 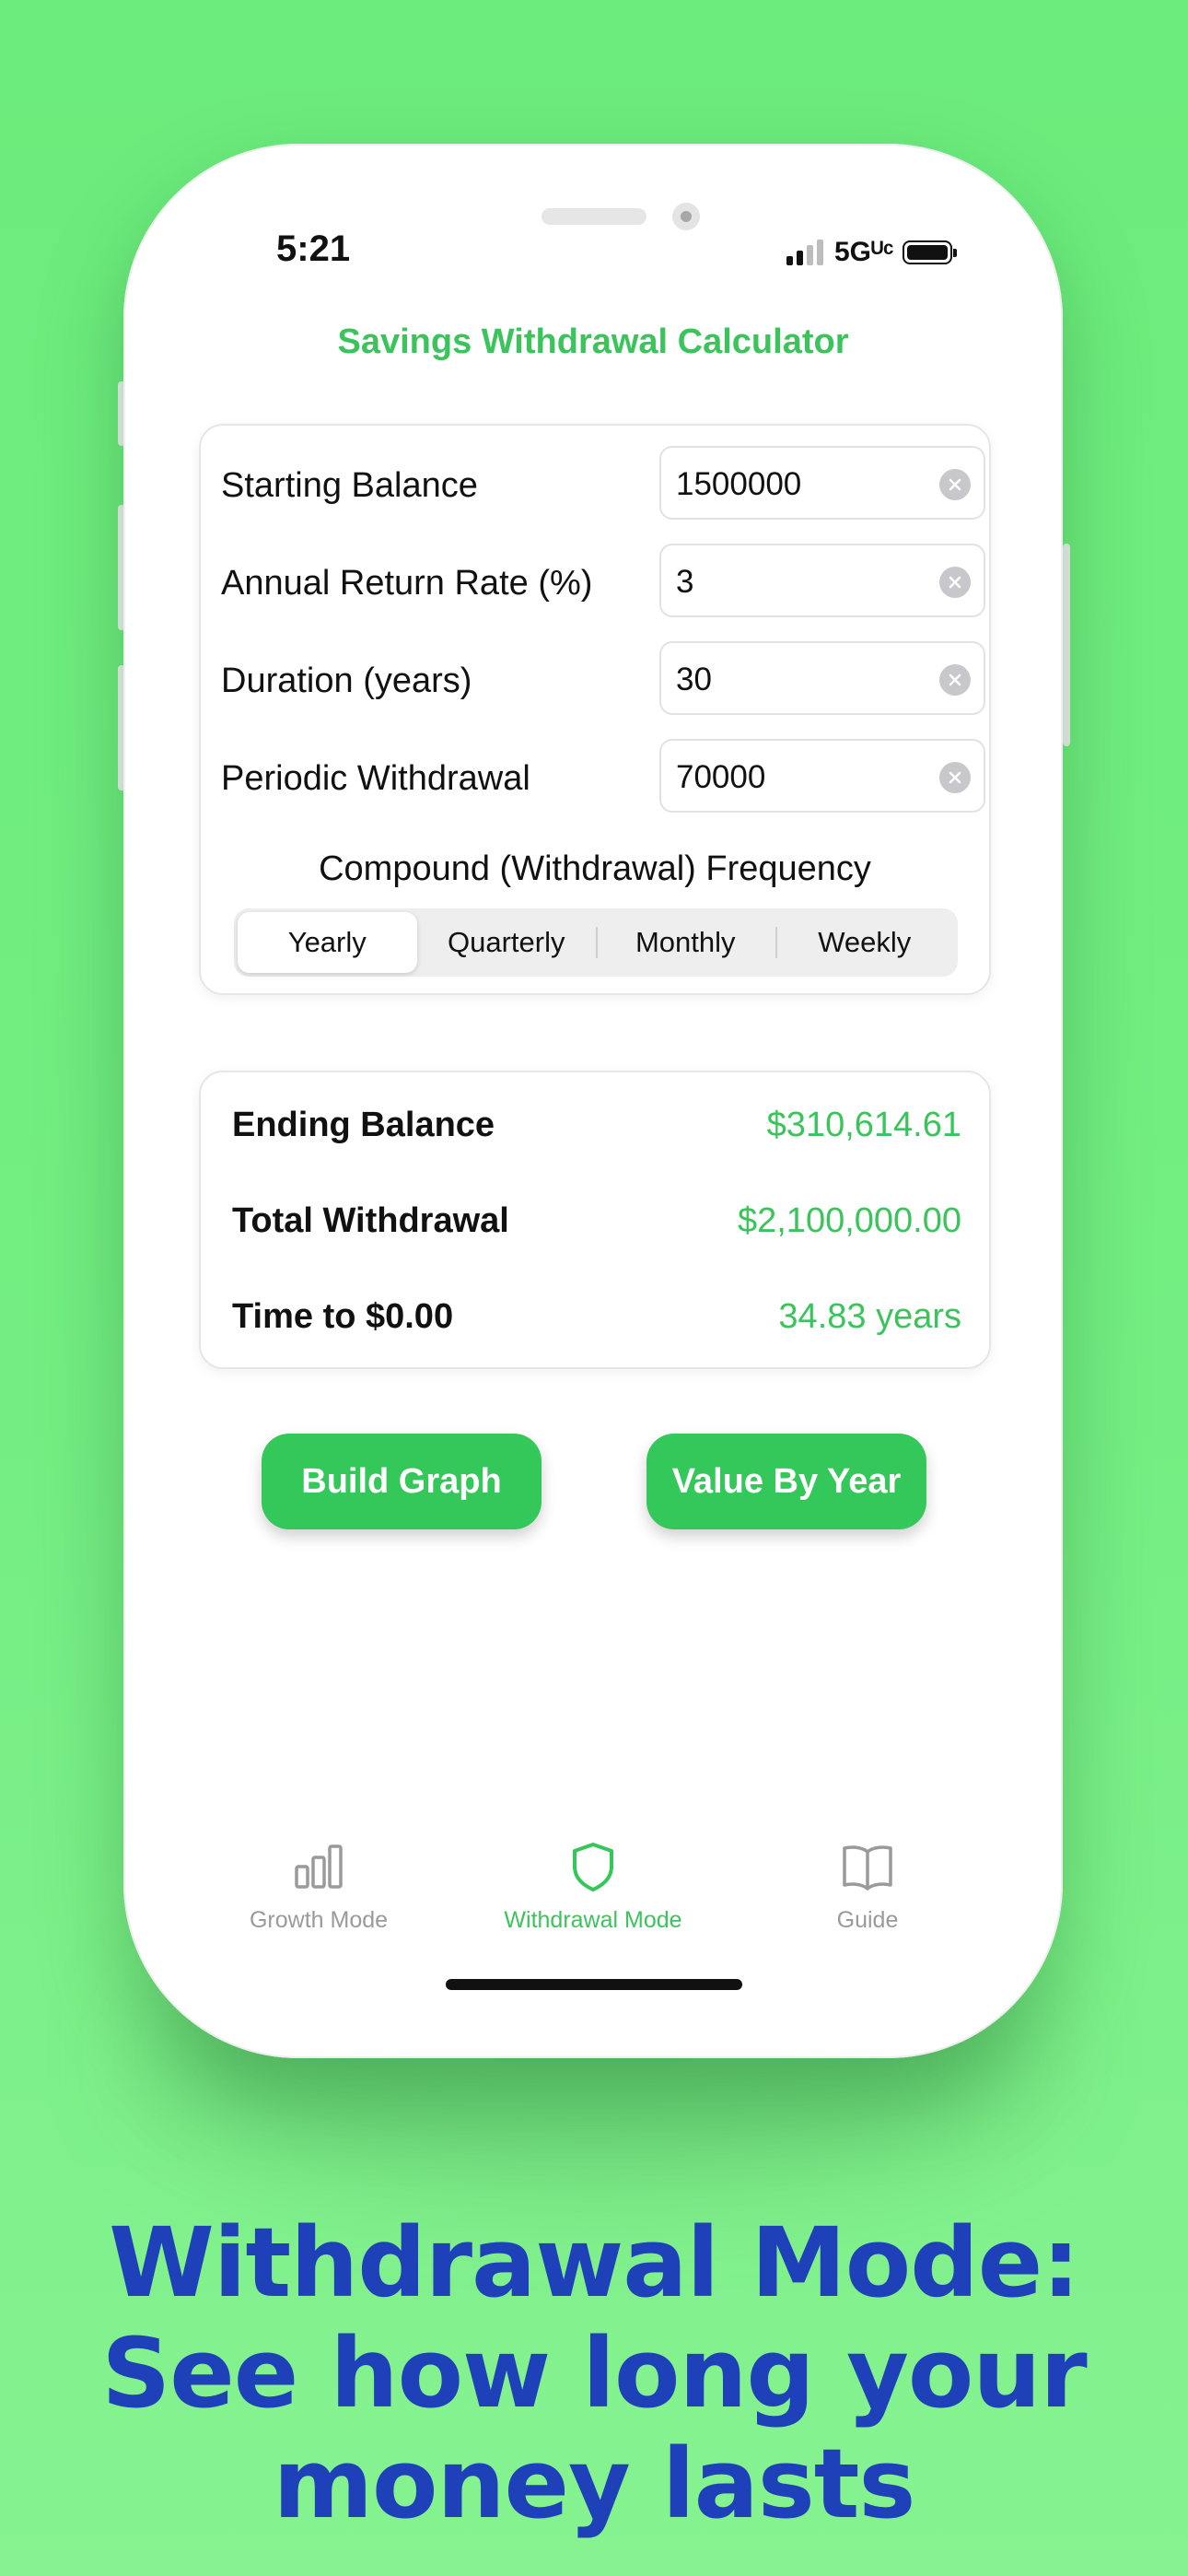 I want to click on tab-guide: Guide, so click(x=867, y=1894).